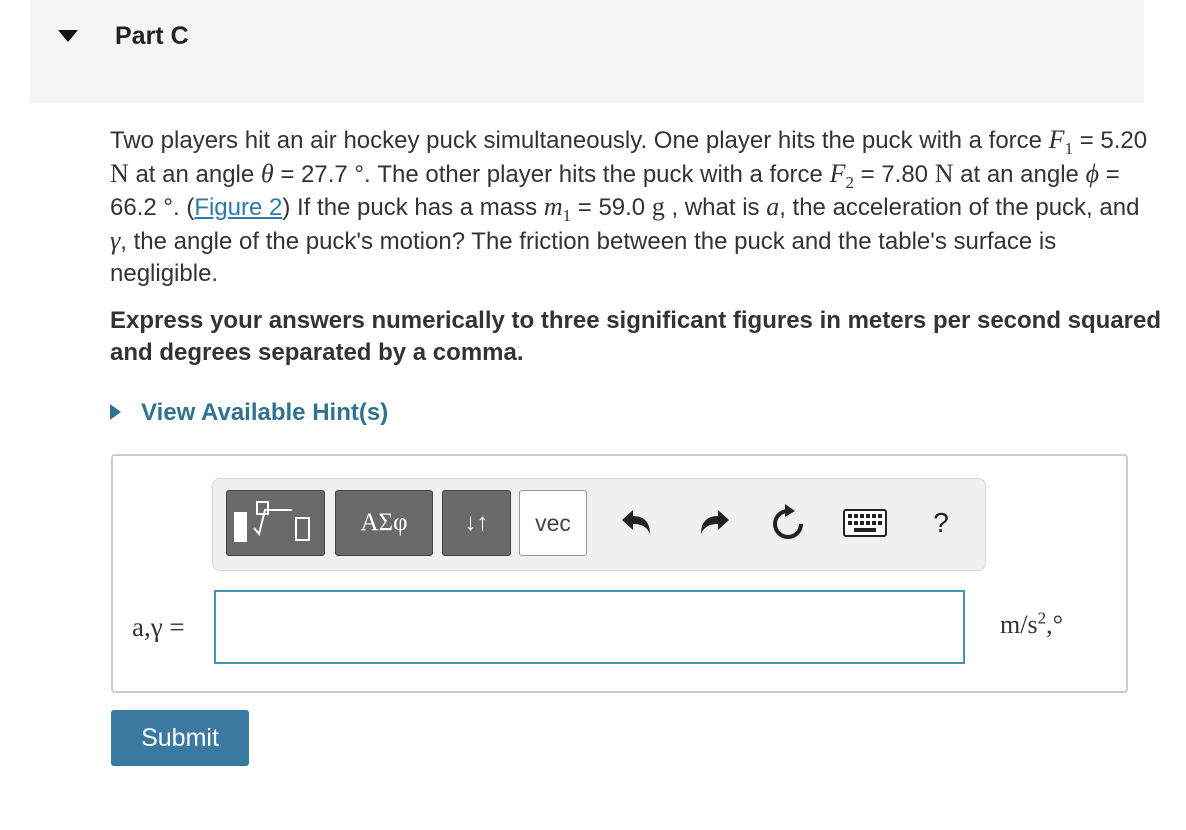 The height and width of the screenshot is (830, 1186). Describe the element at coordinates (1110, 140) in the screenshot. I see `question-segment: = 5.20` at that location.